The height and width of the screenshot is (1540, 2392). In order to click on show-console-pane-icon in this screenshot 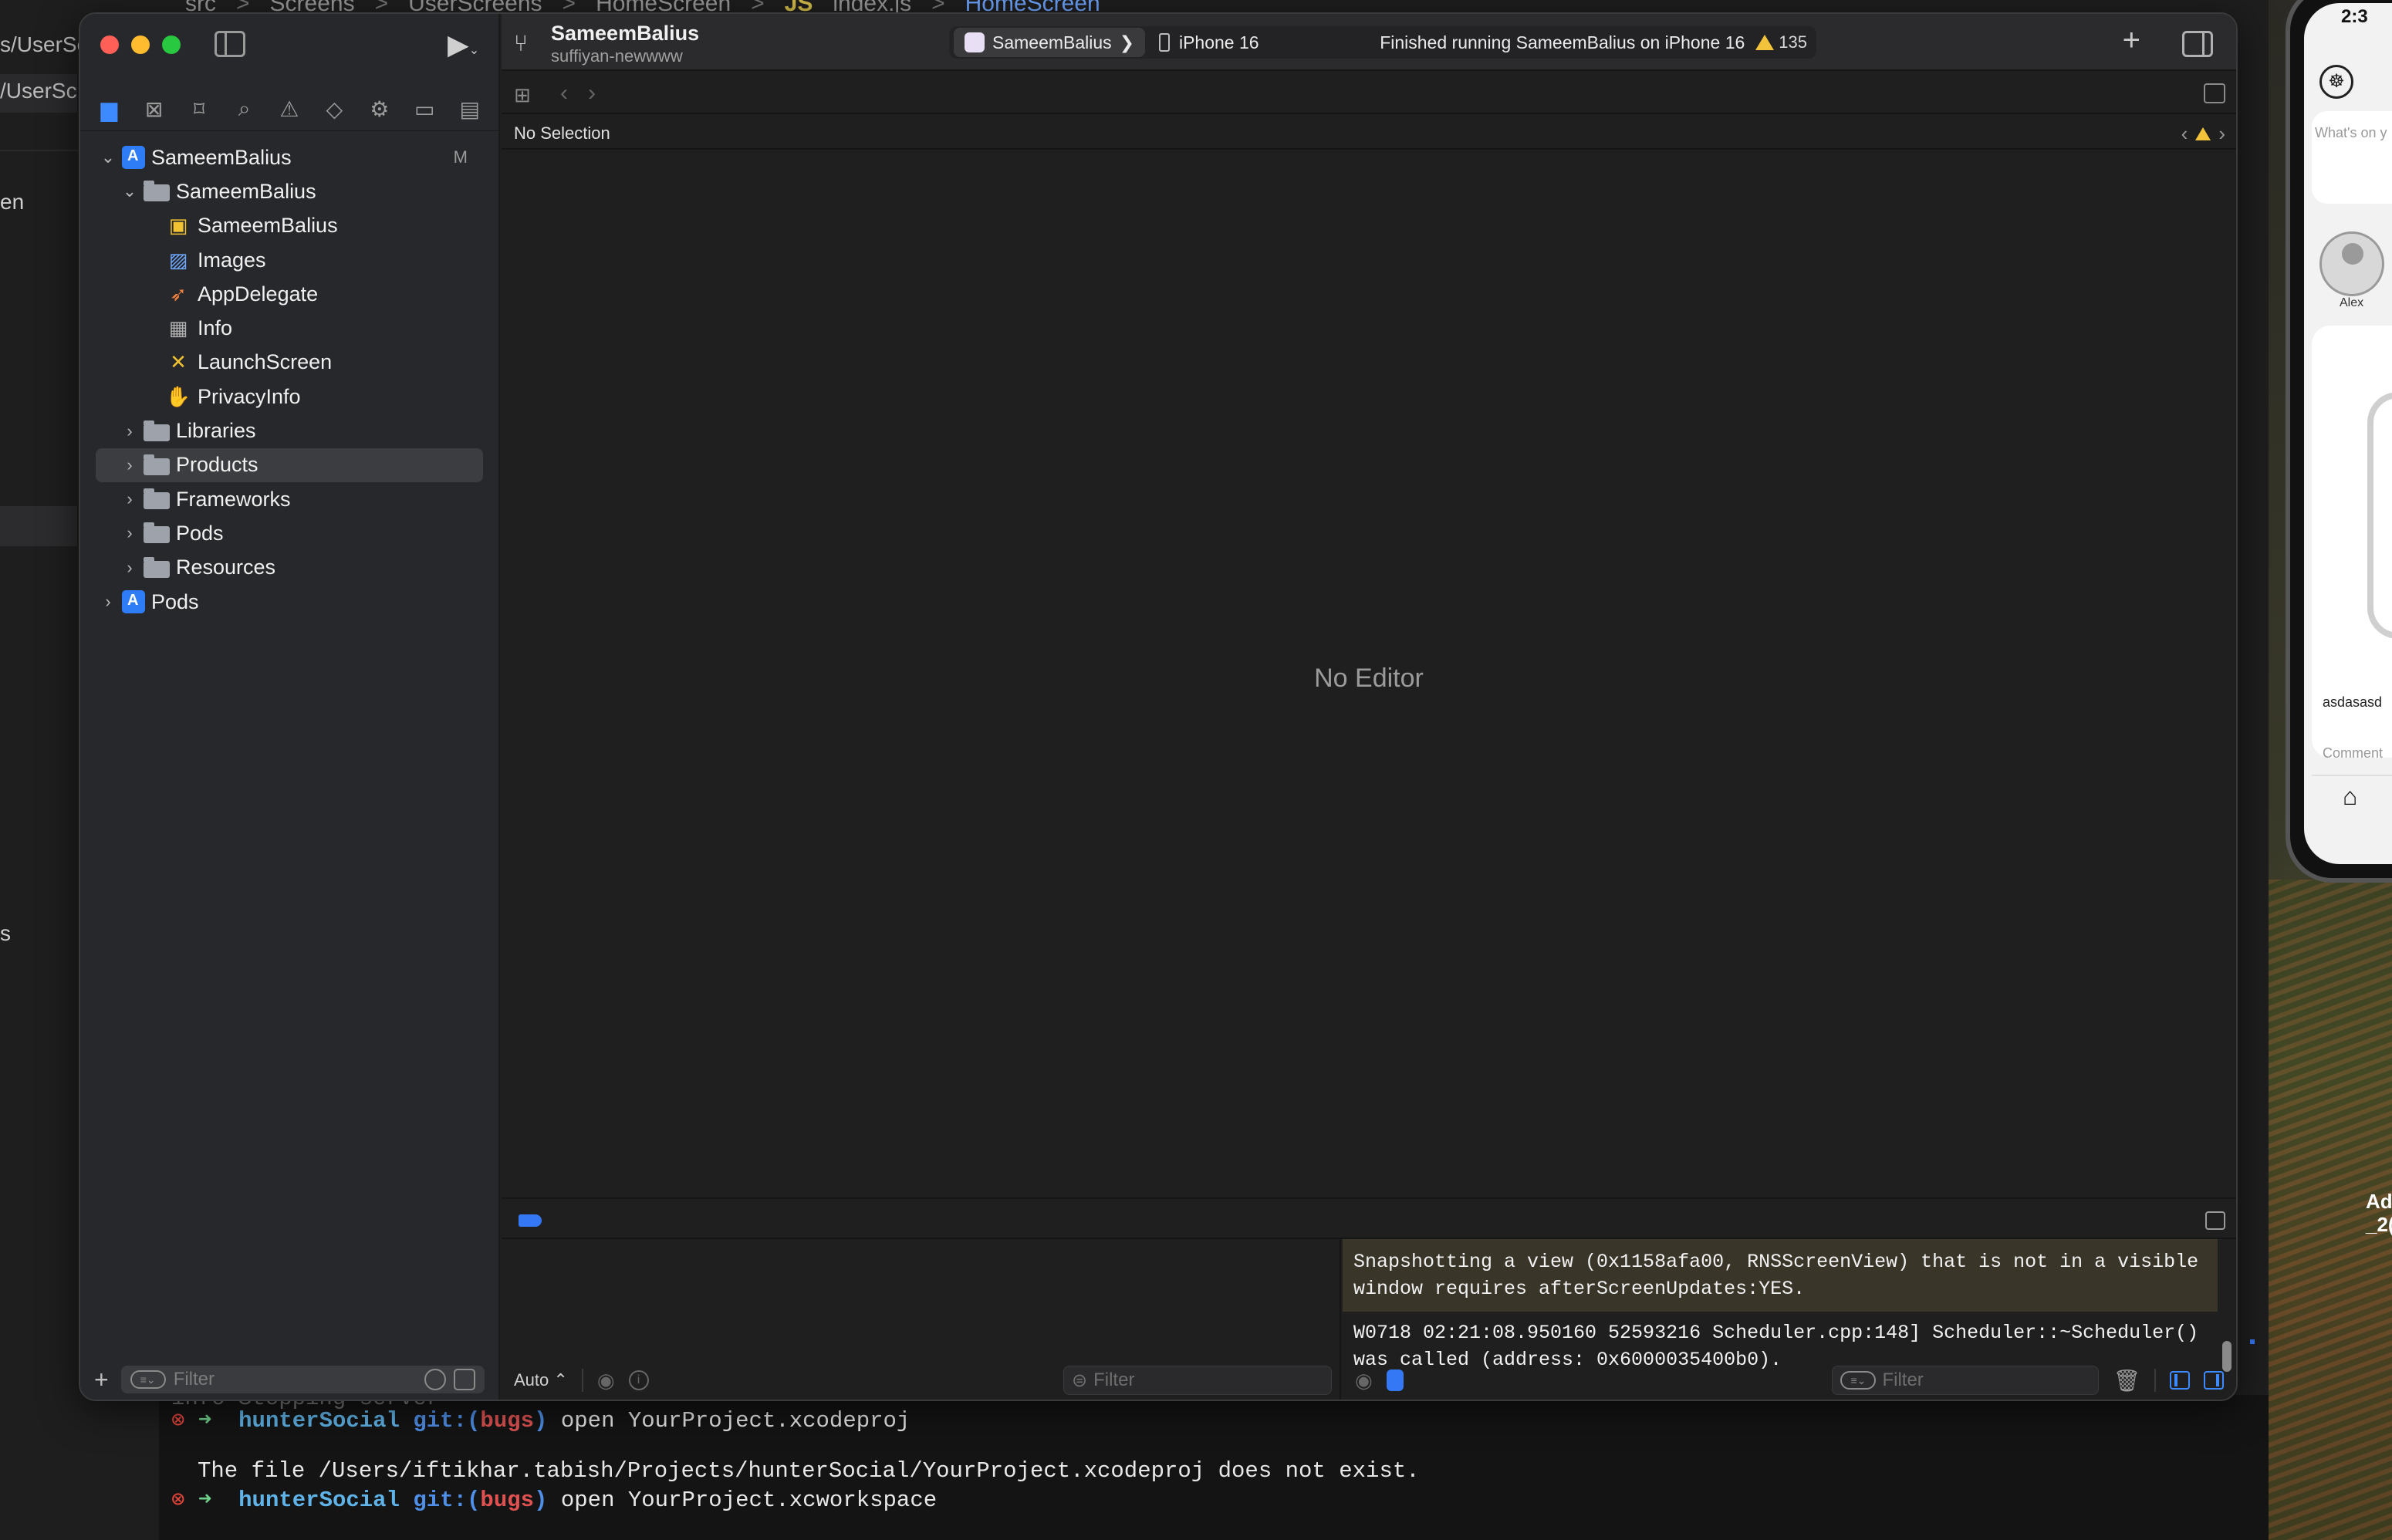, I will do `click(2214, 1380)`.